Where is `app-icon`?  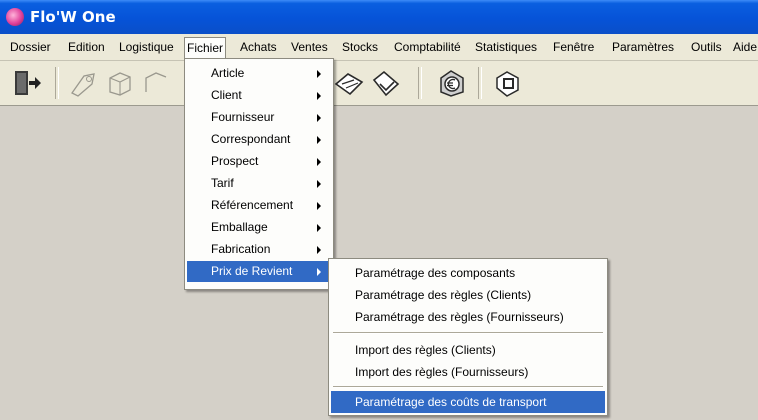 app-icon is located at coordinates (15, 17).